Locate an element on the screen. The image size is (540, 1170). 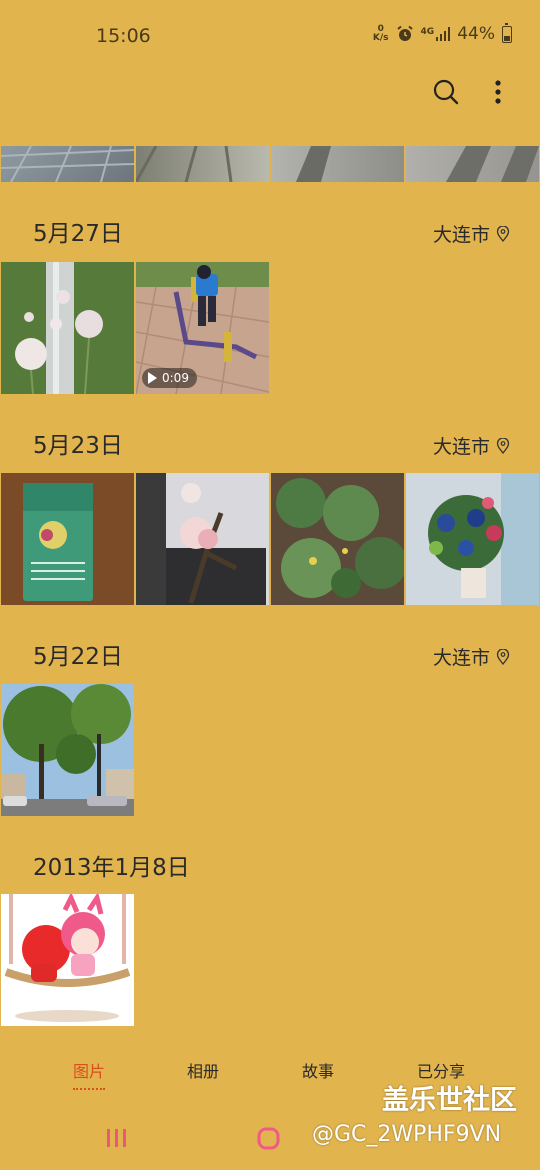
video-duration-badge: 0:09 is located at coordinates (169, 378).